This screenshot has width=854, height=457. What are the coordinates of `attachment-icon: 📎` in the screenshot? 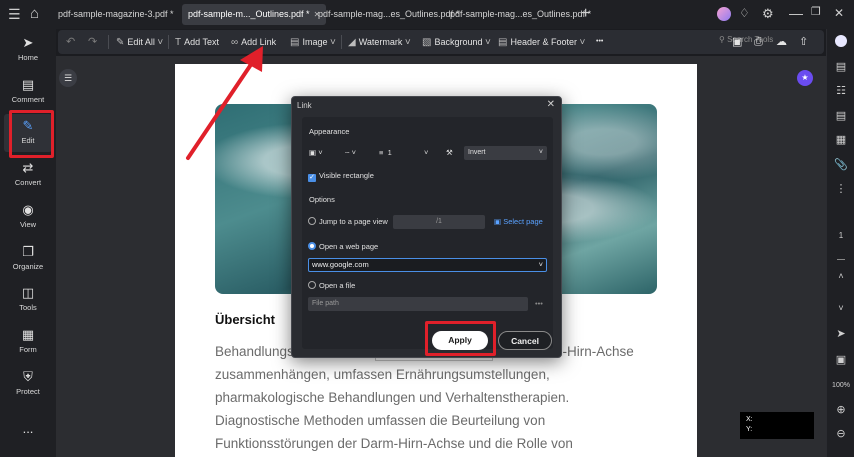 It's located at (840, 165).